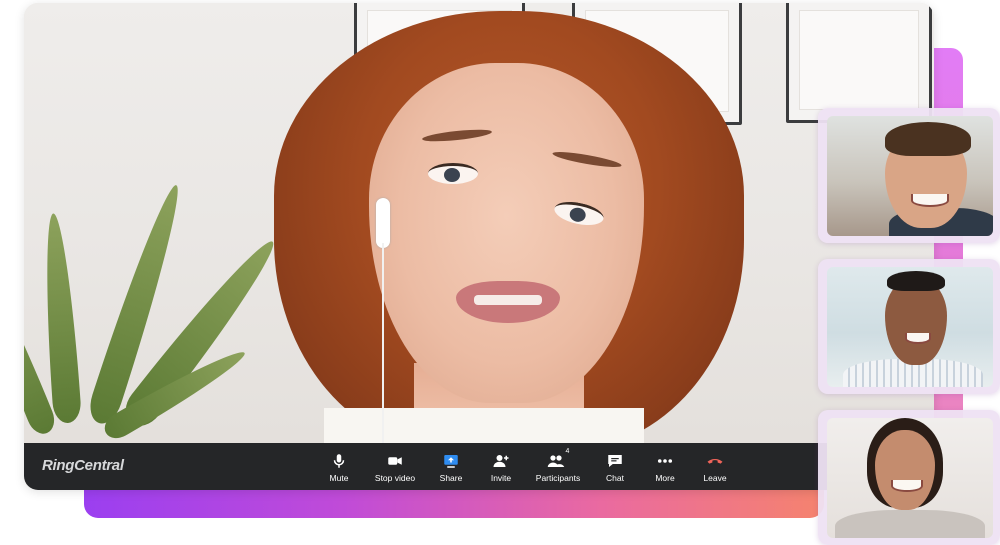  I want to click on share-button: Share, so click(451, 466).